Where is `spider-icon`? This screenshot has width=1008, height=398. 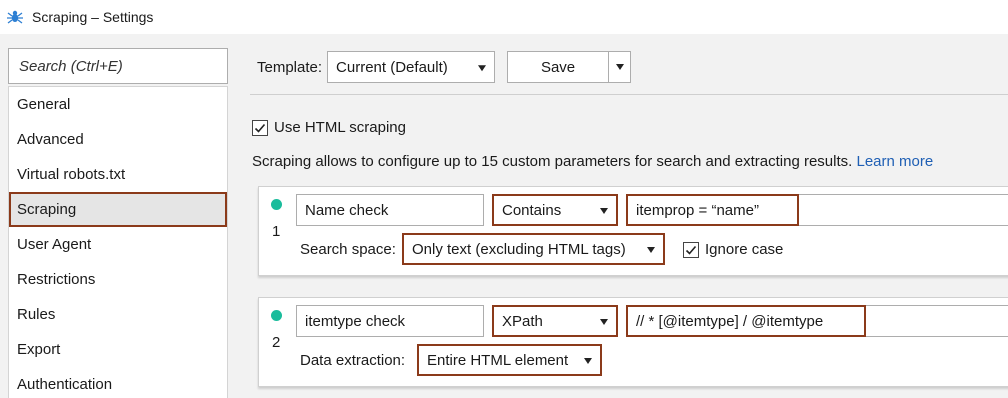 spider-icon is located at coordinates (15, 17).